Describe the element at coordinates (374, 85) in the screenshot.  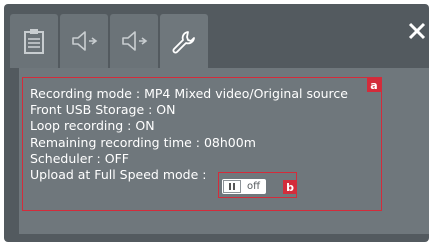
I see `annotation-badge-a: a` at that location.